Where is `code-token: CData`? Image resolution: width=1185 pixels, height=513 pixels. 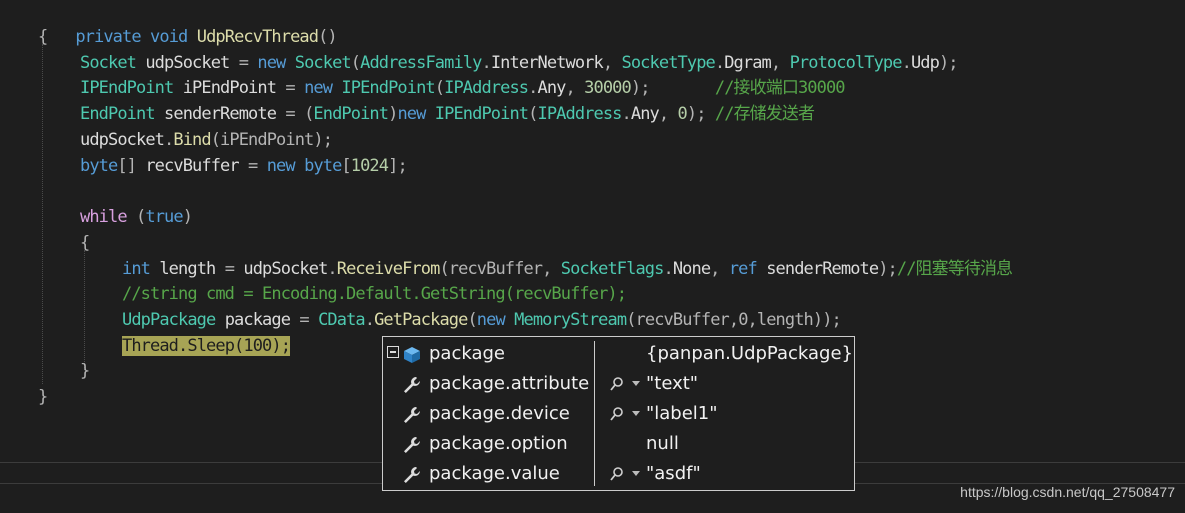 code-token: CData is located at coordinates (342, 320).